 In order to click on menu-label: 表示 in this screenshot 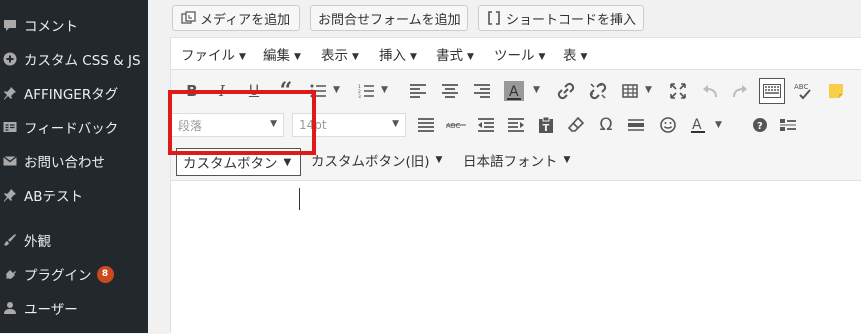, I will do `click(334, 56)`.